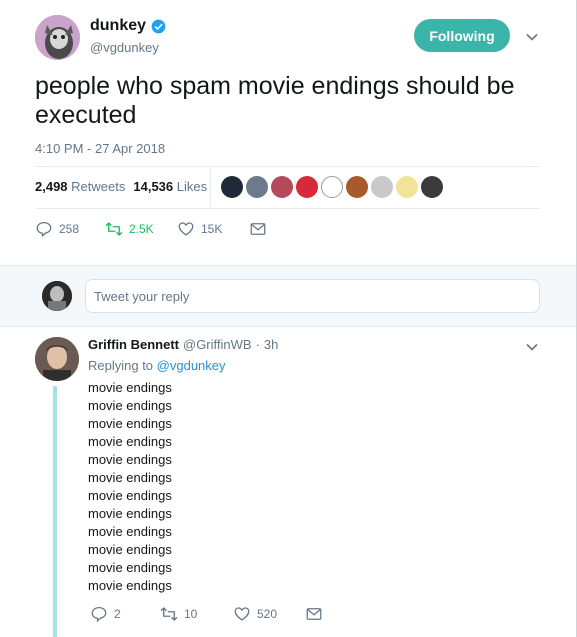 The height and width of the screenshot is (637, 577). Describe the element at coordinates (191, 614) in the screenshot. I see `reply-retweet-count: 10` at that location.